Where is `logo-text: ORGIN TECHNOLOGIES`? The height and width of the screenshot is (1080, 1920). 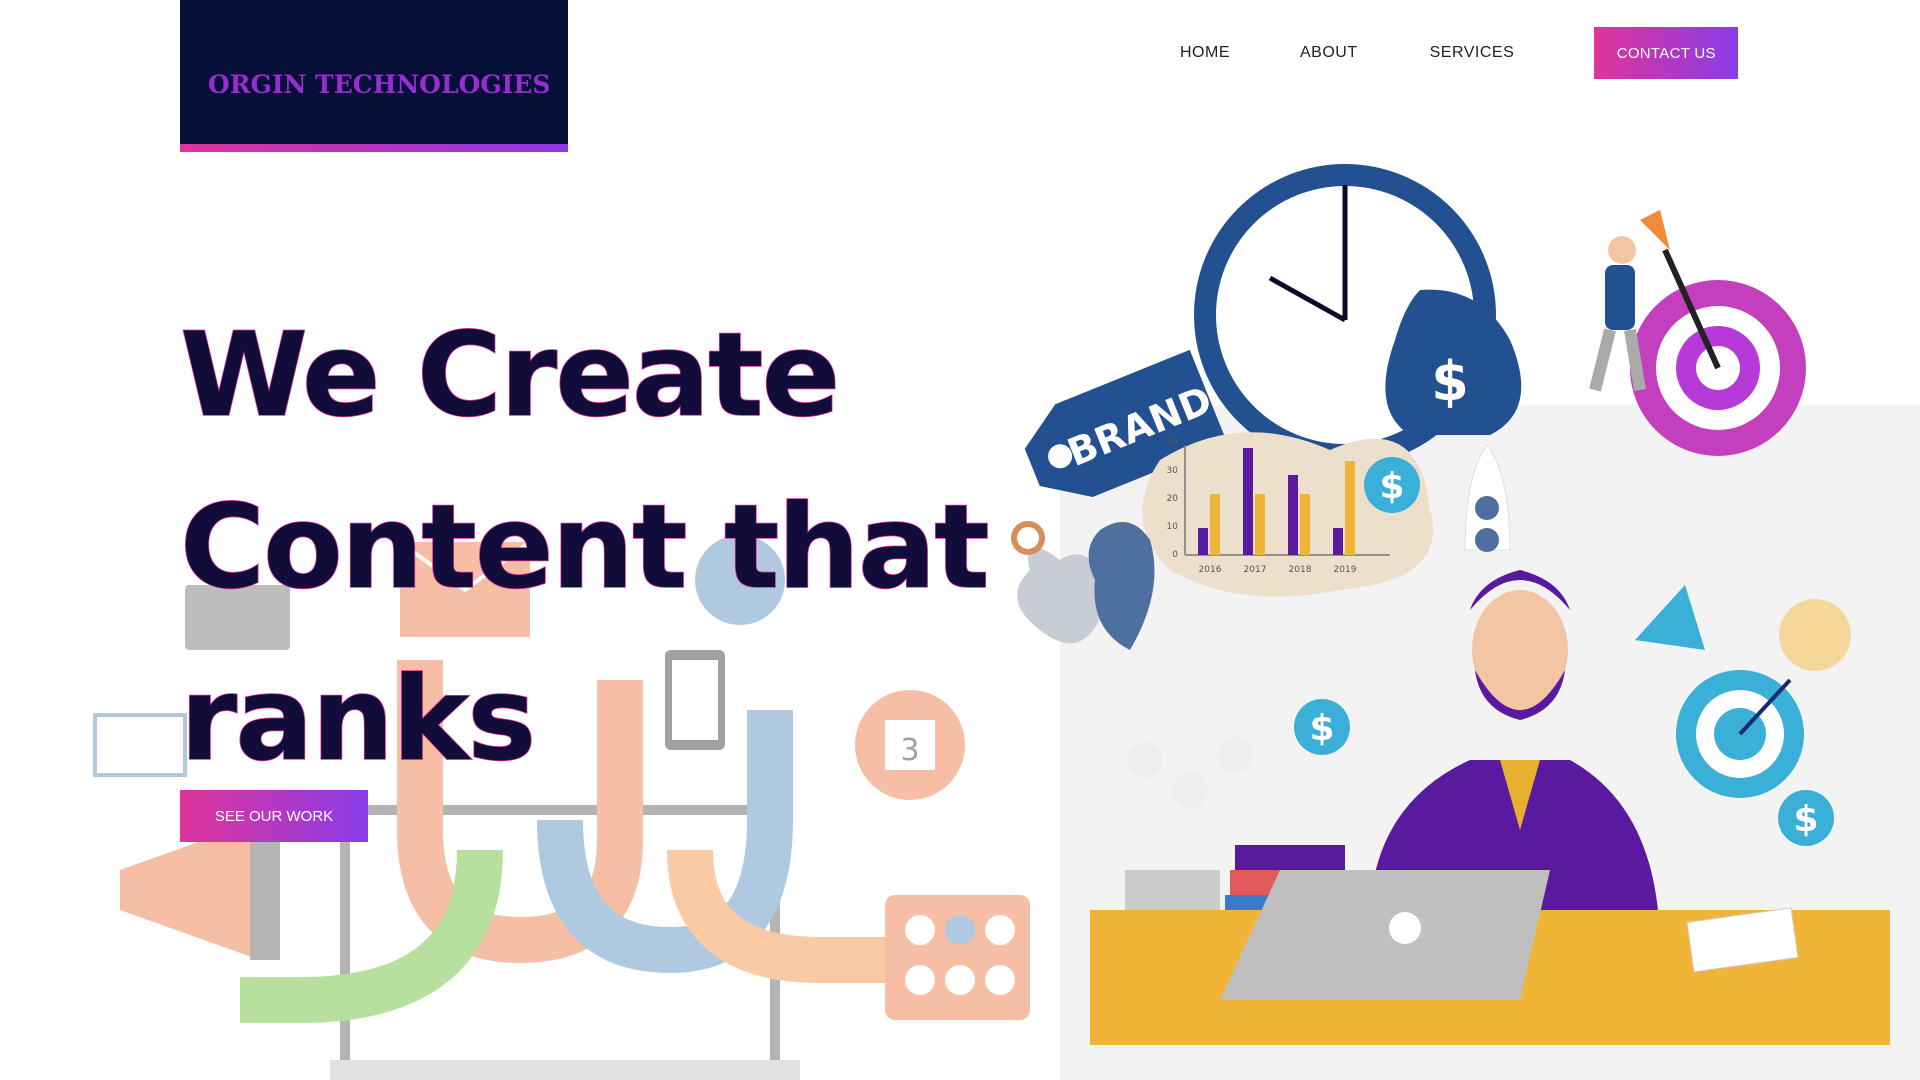 logo-text: ORGIN TECHNOLOGIES is located at coordinates (379, 84).